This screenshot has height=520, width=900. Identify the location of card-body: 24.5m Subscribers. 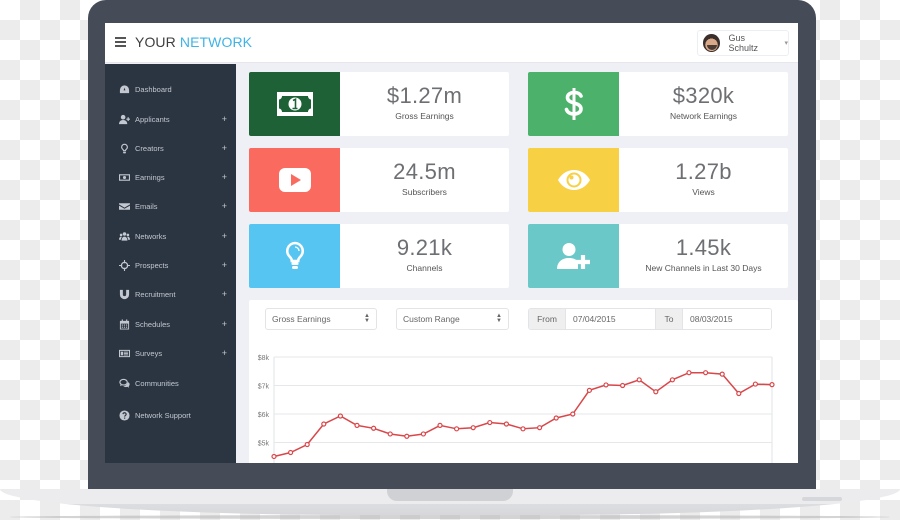
(424, 180).